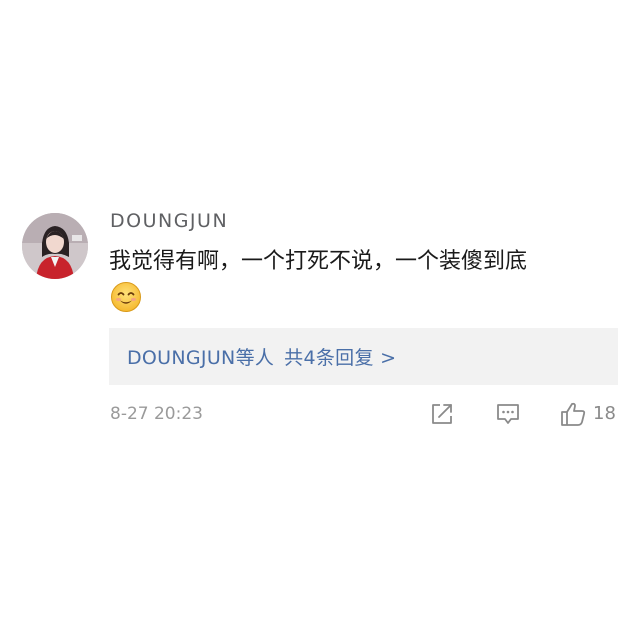 This screenshot has width=640, height=640. I want to click on user-avatar-photo, so click(55, 246).